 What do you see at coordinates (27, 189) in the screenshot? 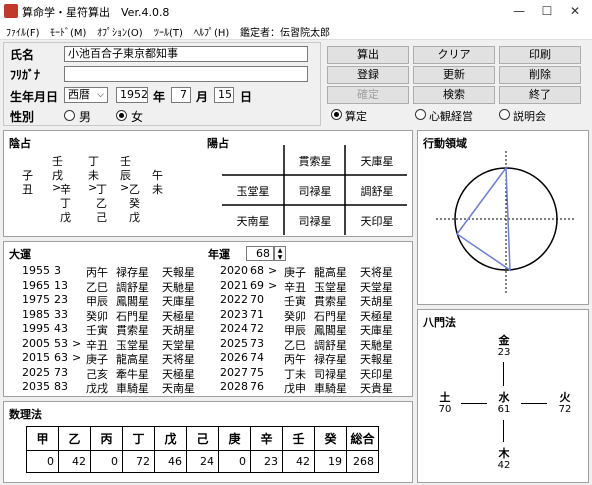
I see `inyo-cell: 丑` at bounding box center [27, 189].